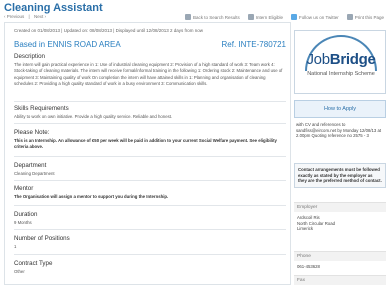 This screenshot has height=285, width=390. Describe the element at coordinates (33, 263) in the screenshot. I see `contract-heading: Contract Type` at that location.